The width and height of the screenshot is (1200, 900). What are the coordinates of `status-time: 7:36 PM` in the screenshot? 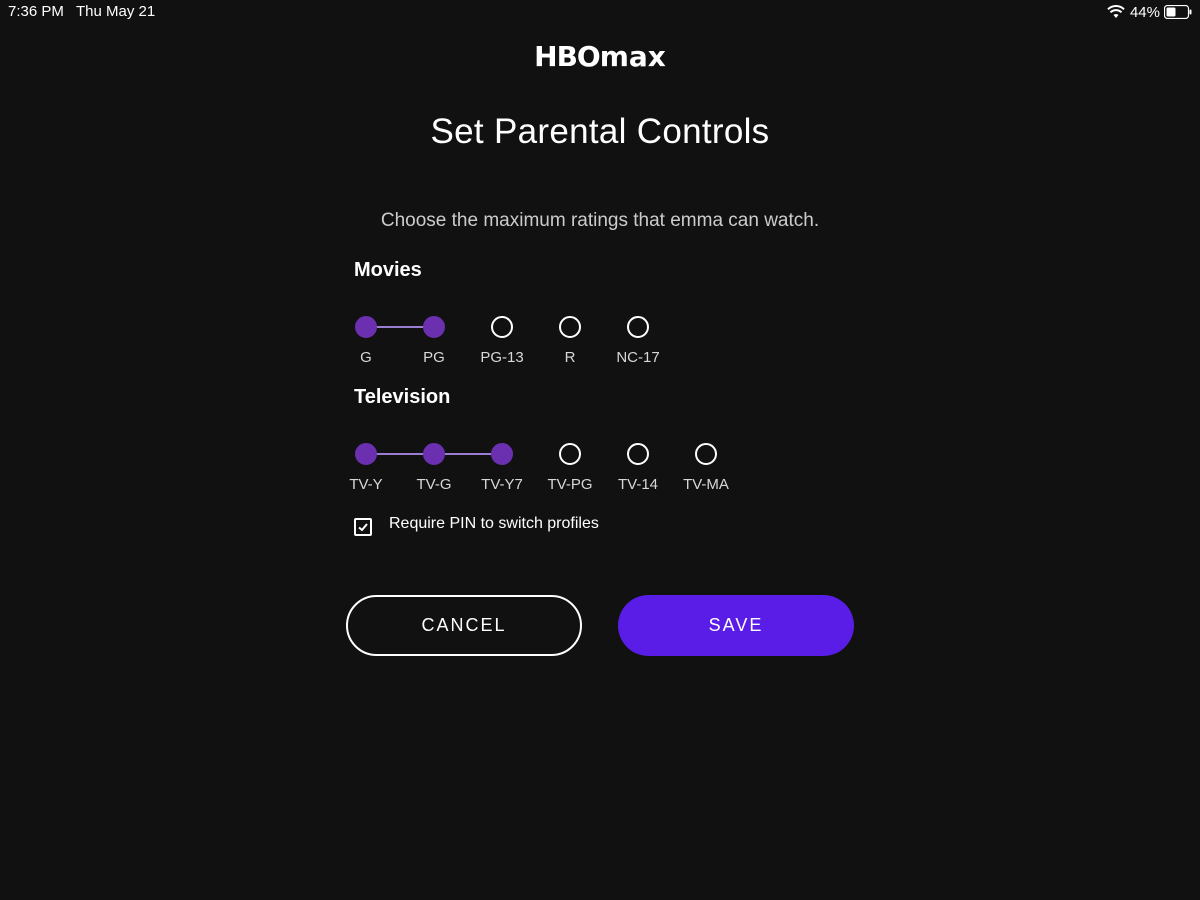 It's located at (36, 11).